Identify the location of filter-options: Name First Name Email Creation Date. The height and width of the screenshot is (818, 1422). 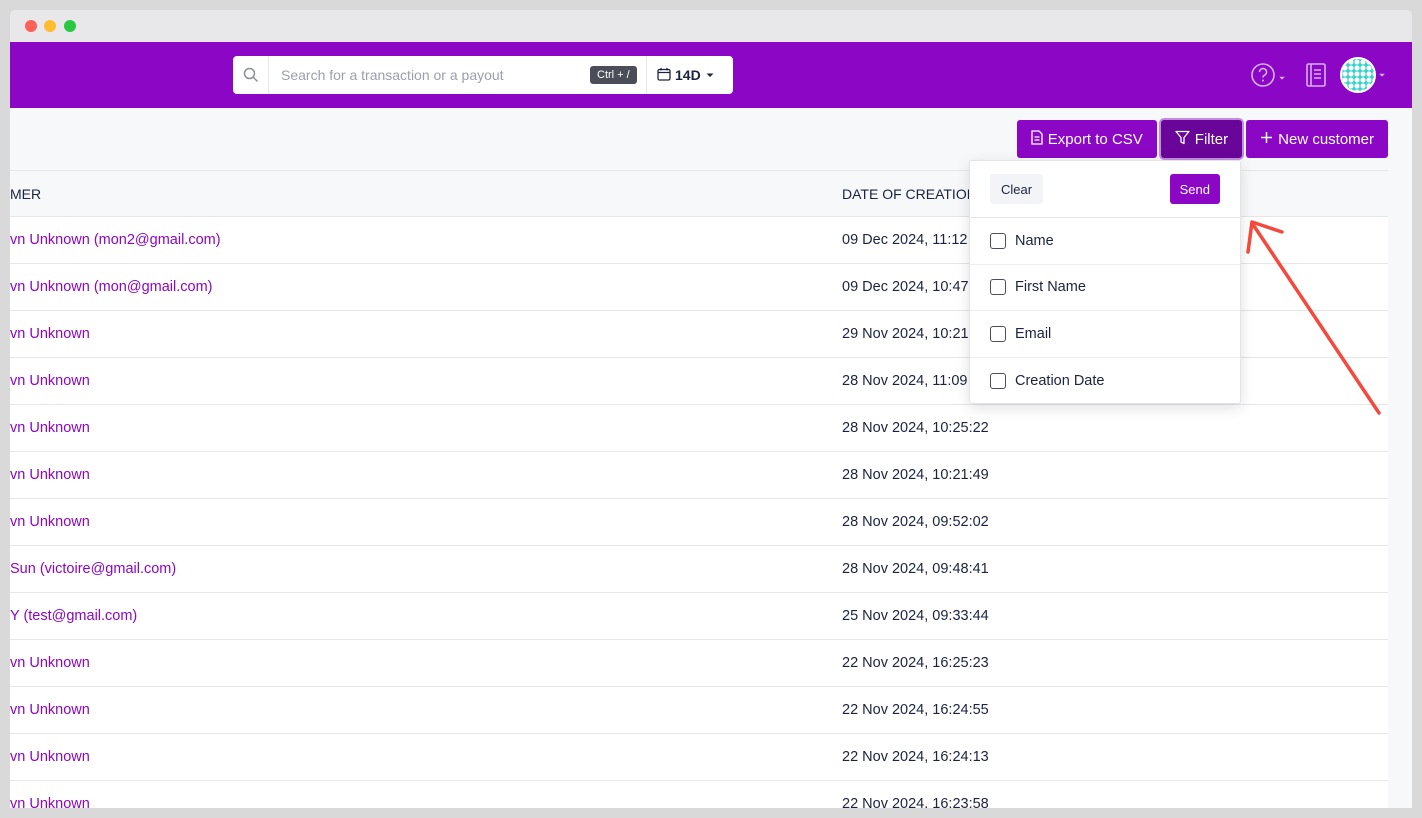
(1105, 311).